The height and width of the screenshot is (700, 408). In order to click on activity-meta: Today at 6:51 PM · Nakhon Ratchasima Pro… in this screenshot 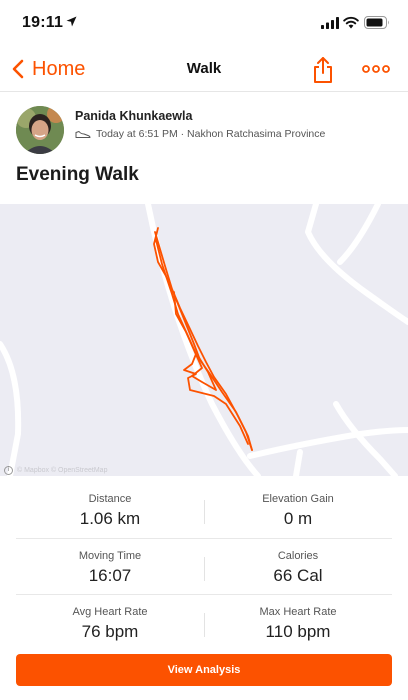, I will do `click(200, 134)`.